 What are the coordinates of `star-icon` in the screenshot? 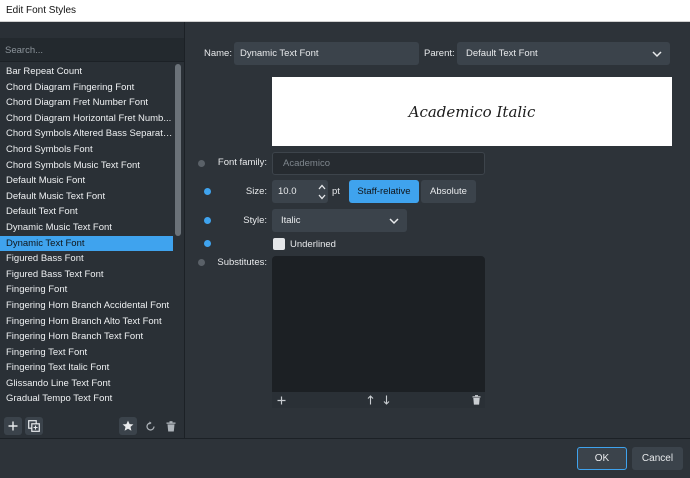 It's located at (128, 425).